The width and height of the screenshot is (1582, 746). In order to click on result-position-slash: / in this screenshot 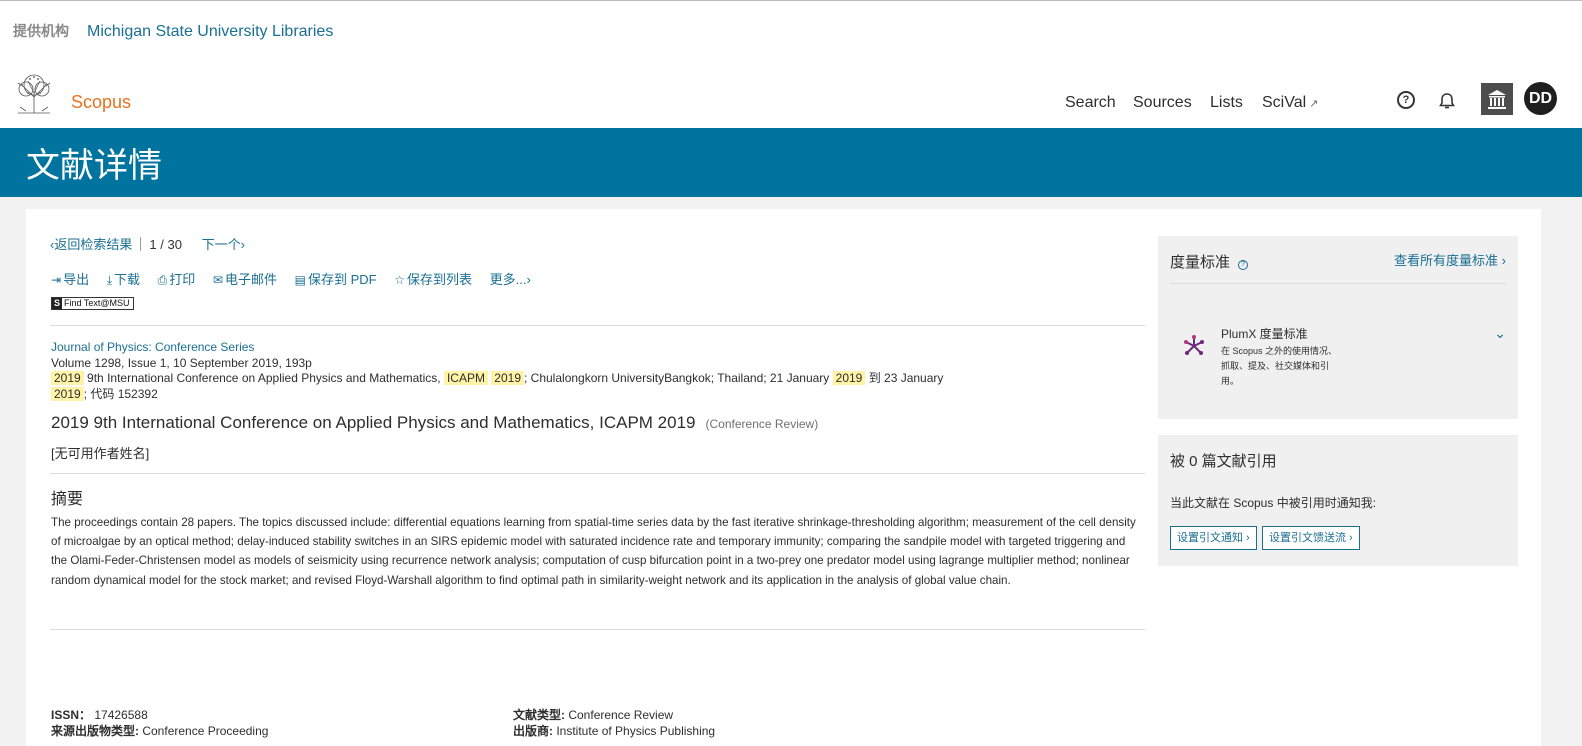, I will do `click(162, 244)`.